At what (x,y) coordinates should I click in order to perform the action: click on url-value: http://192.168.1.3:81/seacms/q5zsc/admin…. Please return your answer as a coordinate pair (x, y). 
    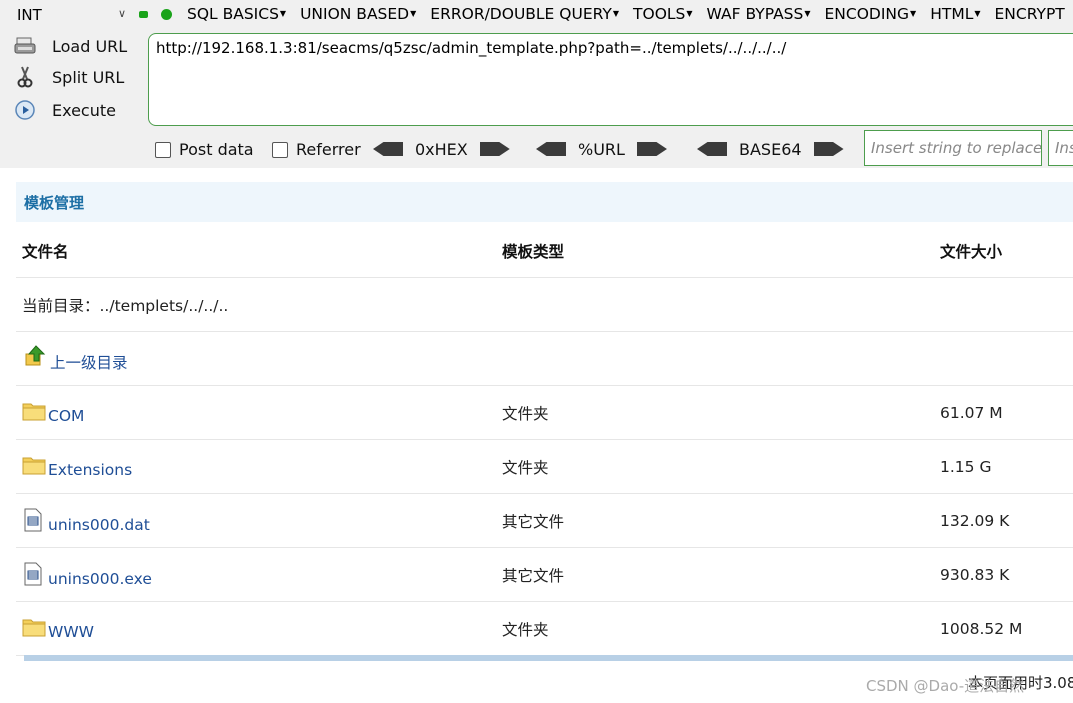
    Looking at the image, I should click on (471, 48).